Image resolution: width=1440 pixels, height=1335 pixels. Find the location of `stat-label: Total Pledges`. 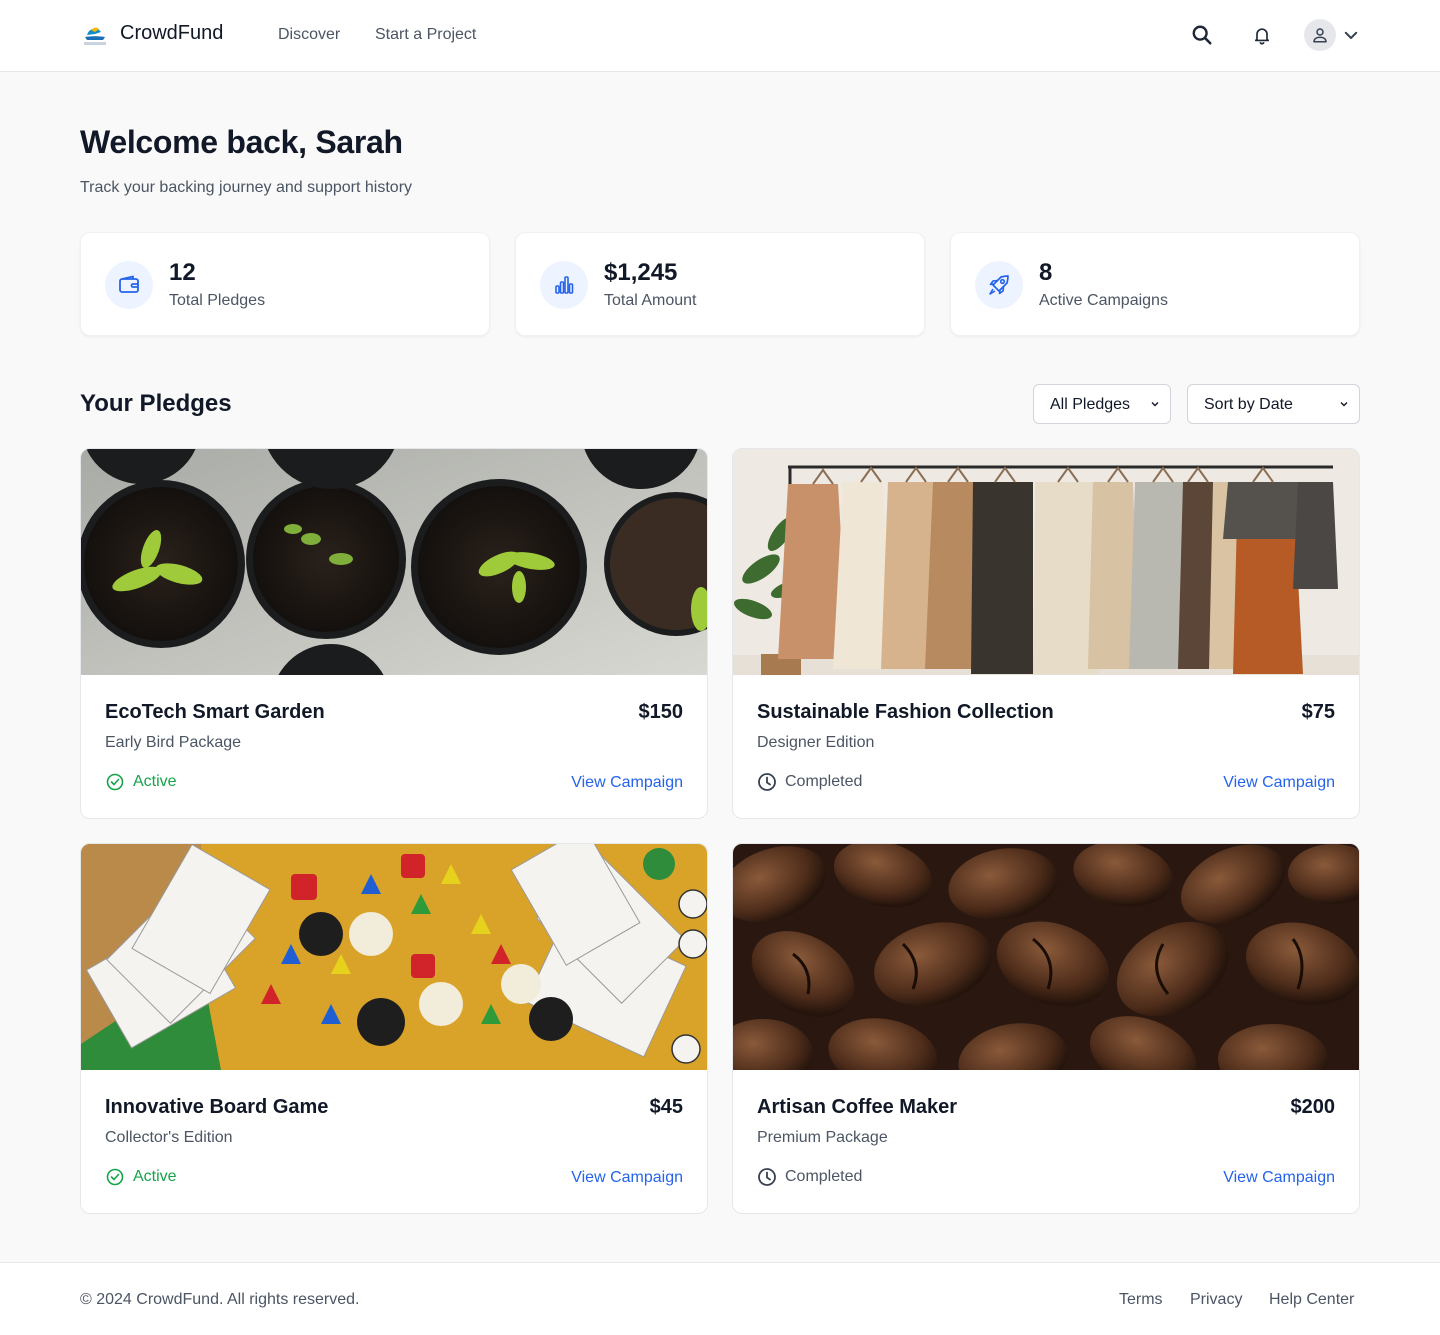

stat-label: Total Pledges is located at coordinates (217, 300).